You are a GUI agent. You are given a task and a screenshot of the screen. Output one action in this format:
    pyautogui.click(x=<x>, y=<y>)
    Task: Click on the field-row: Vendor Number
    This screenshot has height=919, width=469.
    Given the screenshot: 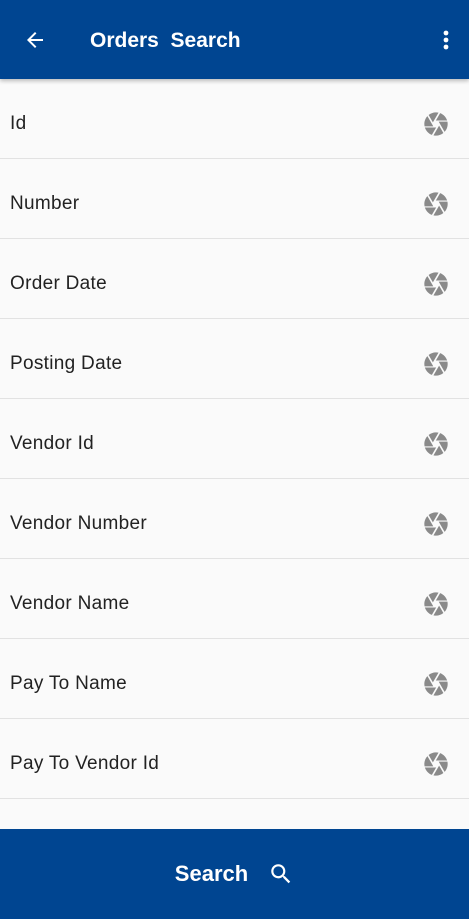 What is the action you would take?
    pyautogui.click(x=234, y=519)
    